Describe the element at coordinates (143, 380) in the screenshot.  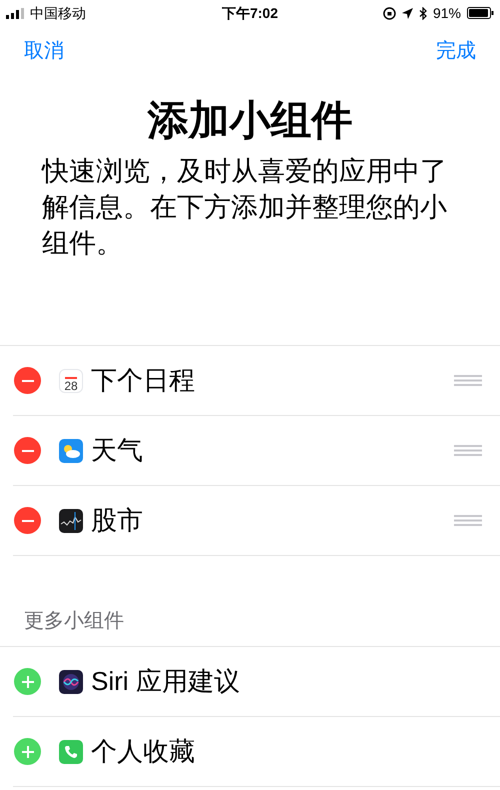
I see `widget-name: 下个日程` at that location.